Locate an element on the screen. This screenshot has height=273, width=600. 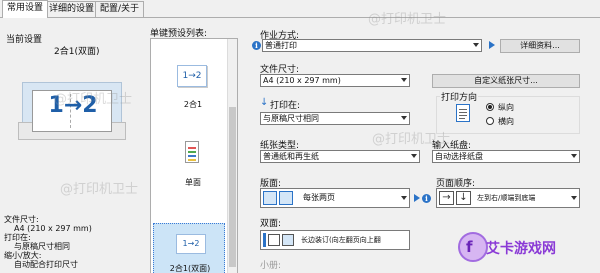
current-settings-preview: 1→2 is located at coordinates (72, 109).